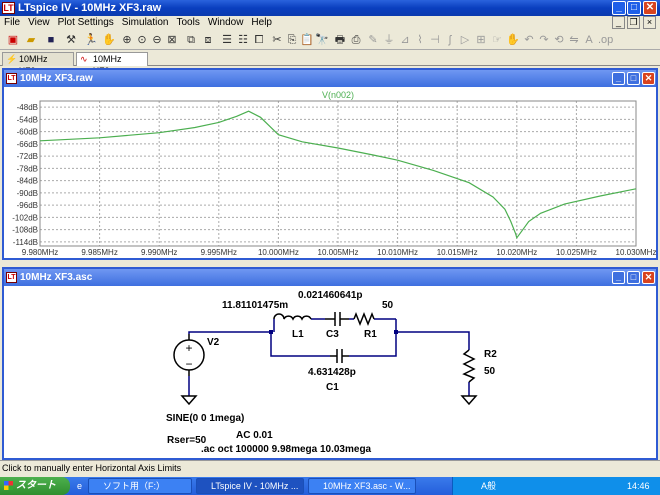 Image resolution: width=660 pixels, height=495 pixels. Describe the element at coordinates (292, 40) in the screenshot. I see `copy-icon: ⎘` at that location.